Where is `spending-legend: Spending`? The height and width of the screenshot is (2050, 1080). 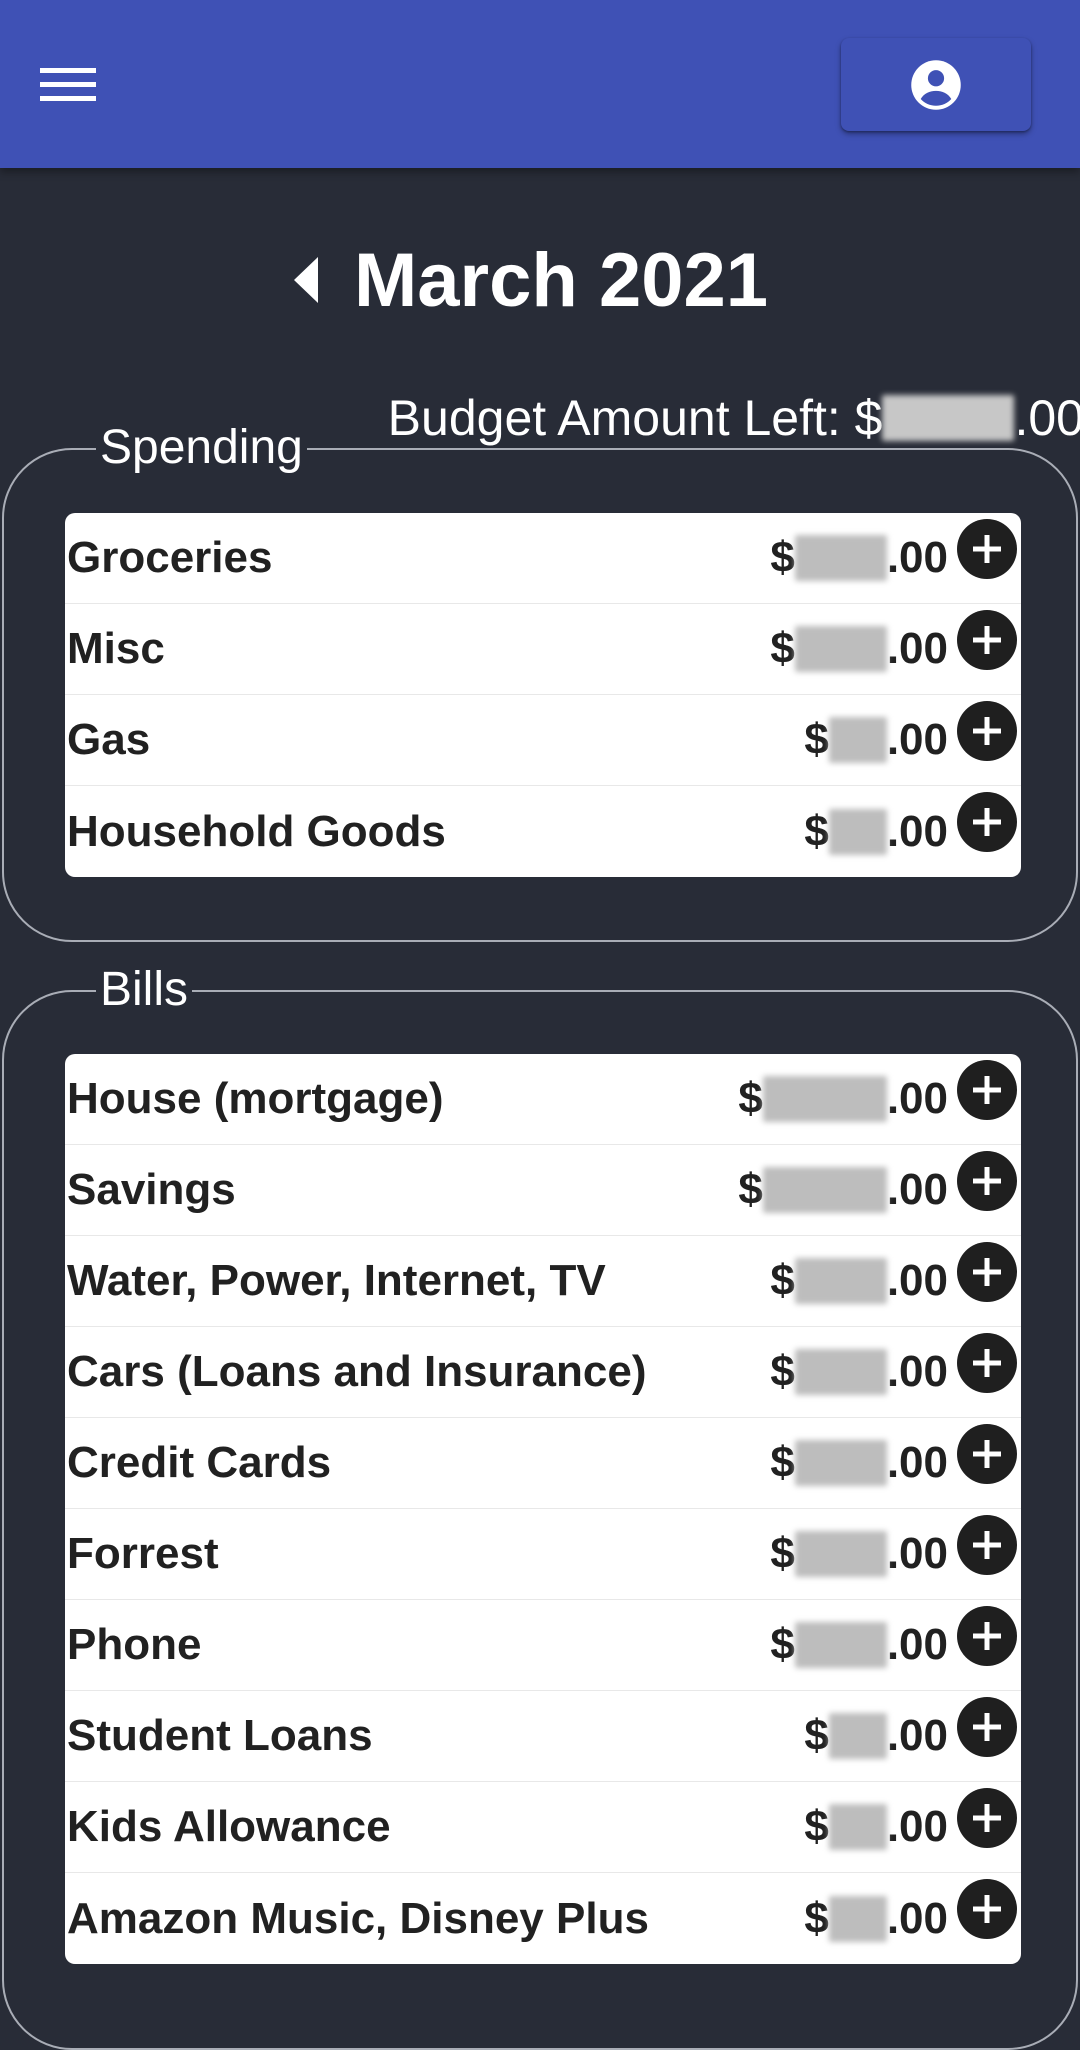 spending-legend: Spending is located at coordinates (201, 448).